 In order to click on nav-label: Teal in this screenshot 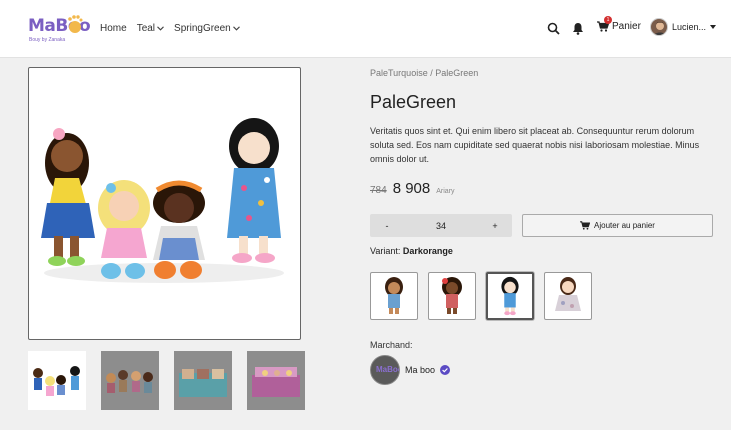, I will do `click(146, 28)`.